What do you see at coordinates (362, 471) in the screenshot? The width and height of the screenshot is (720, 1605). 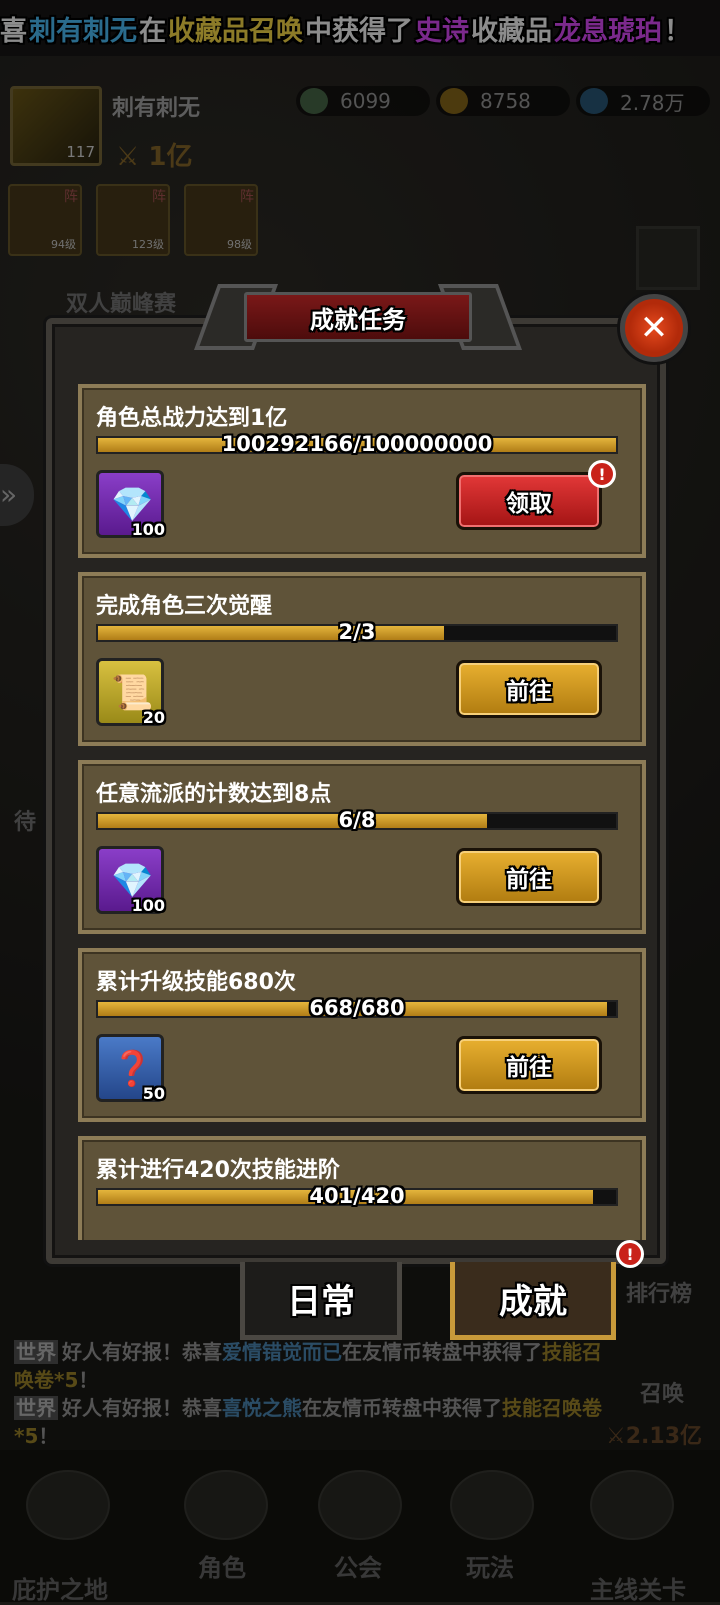 I see `task-card: 角色总战力达到1亿 100292166/100000000 💎 100 领取 !` at bounding box center [362, 471].